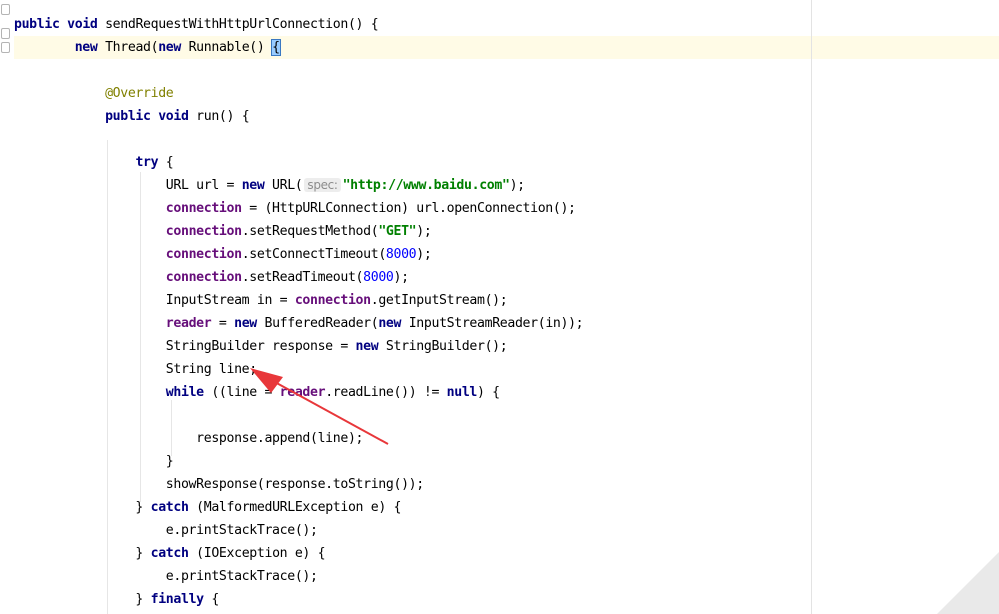  What do you see at coordinates (227, 47) in the screenshot?
I see `code-token: Runnable()` at bounding box center [227, 47].